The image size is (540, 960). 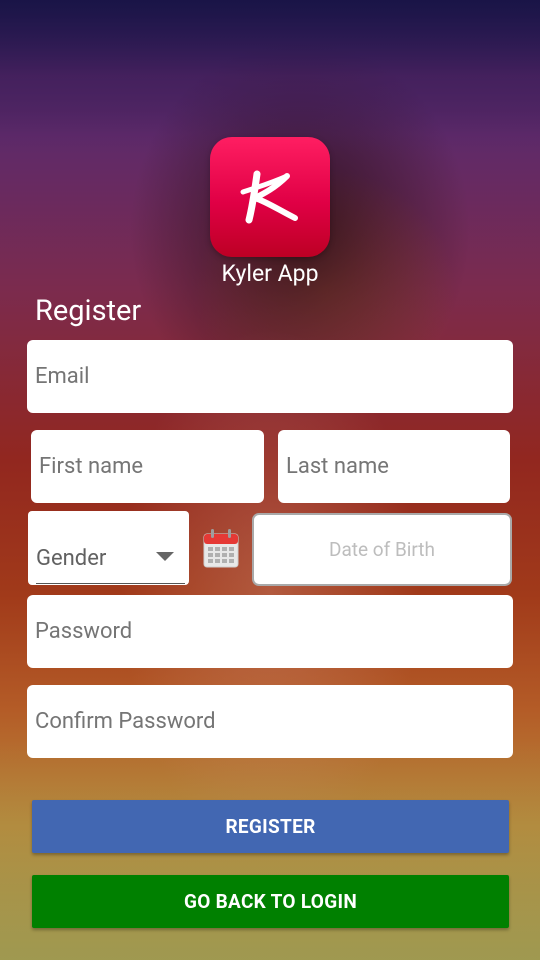 I want to click on app-name: Kyler App, so click(x=270, y=273).